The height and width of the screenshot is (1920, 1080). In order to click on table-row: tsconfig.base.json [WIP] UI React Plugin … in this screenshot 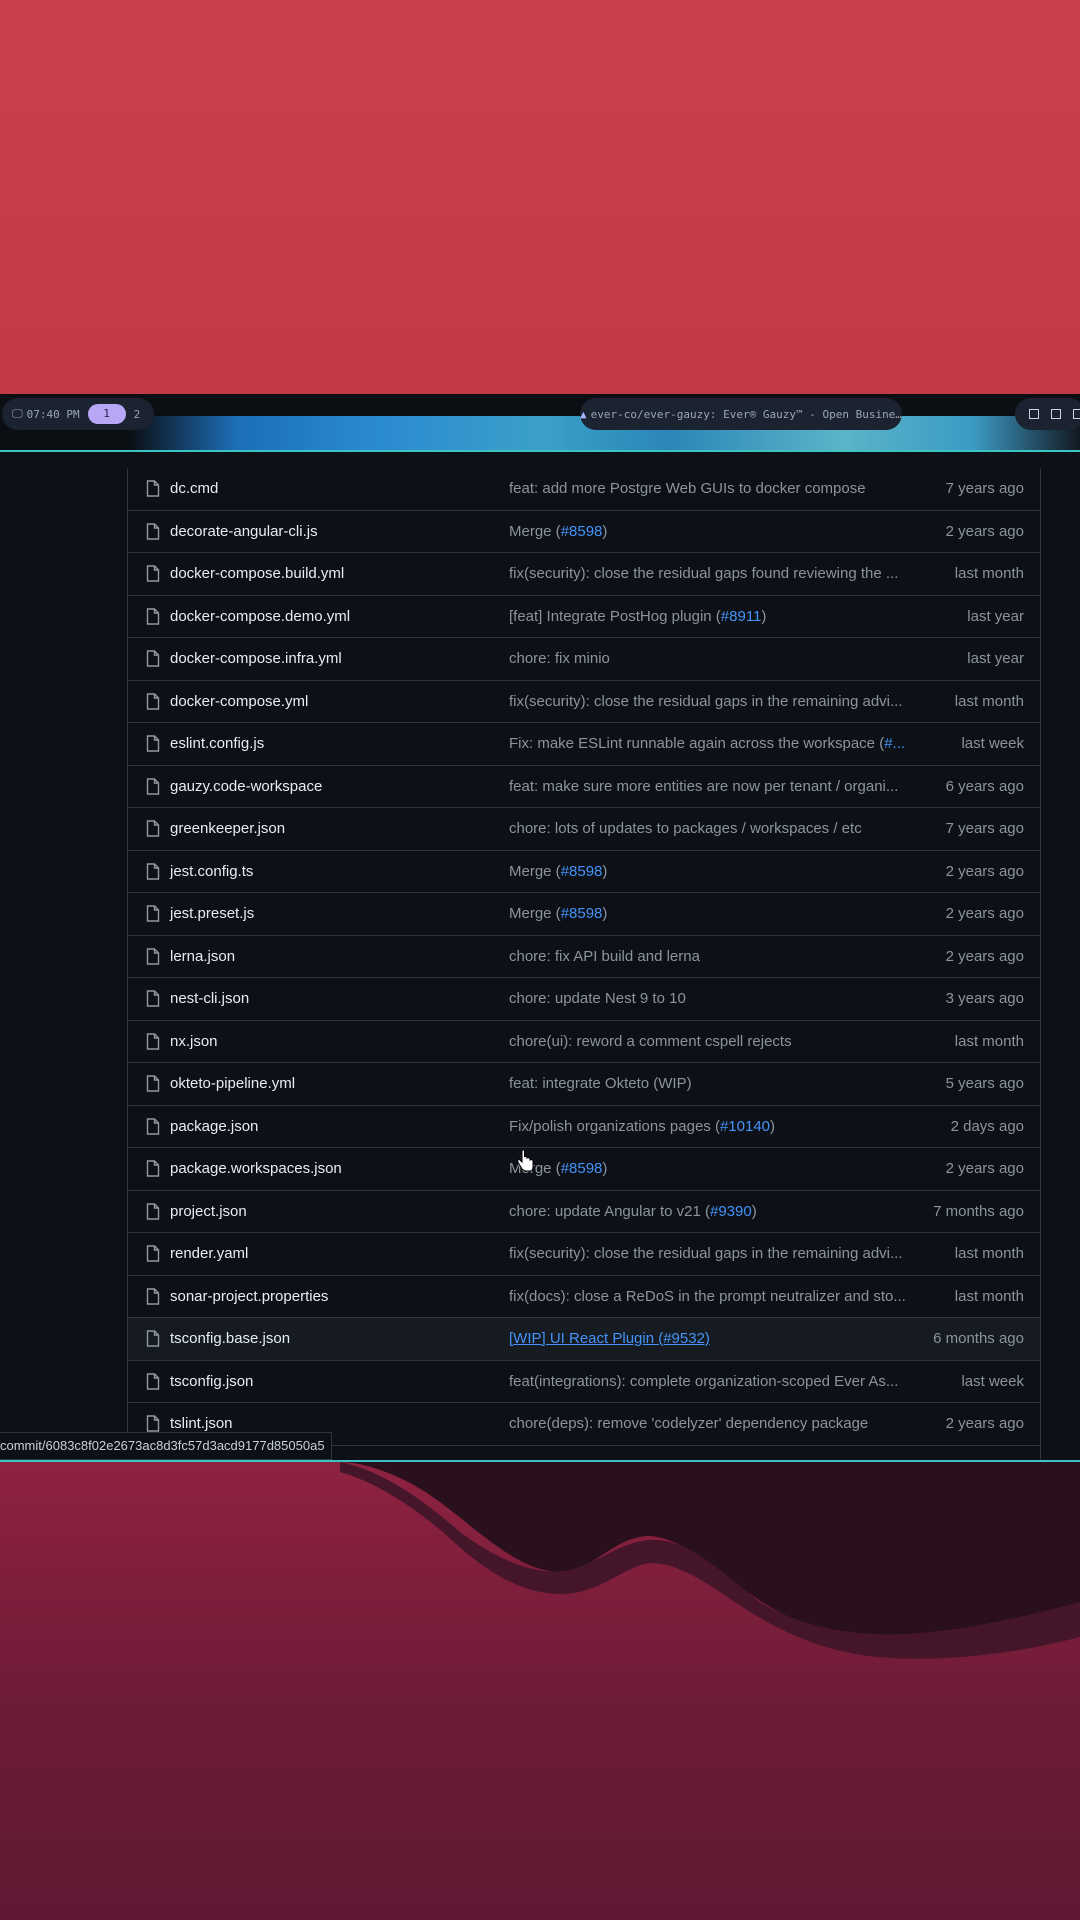, I will do `click(584, 1339)`.